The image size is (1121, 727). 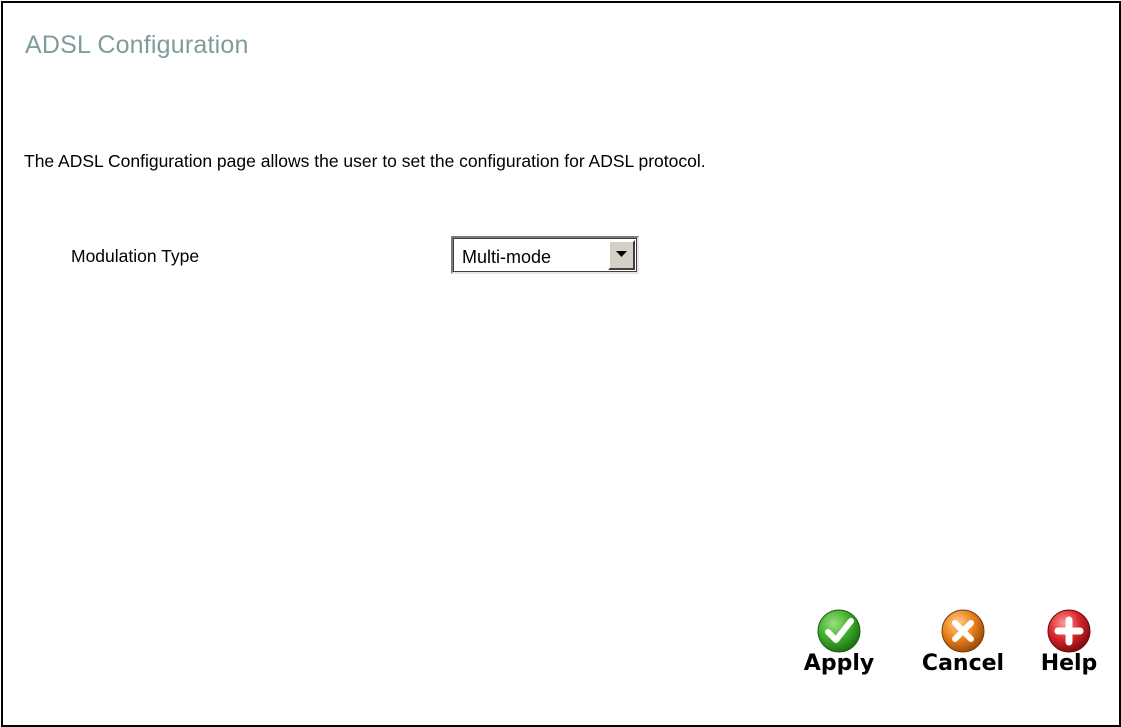 I want to click on modulation-type-select: Multi-mode, so click(x=545, y=255).